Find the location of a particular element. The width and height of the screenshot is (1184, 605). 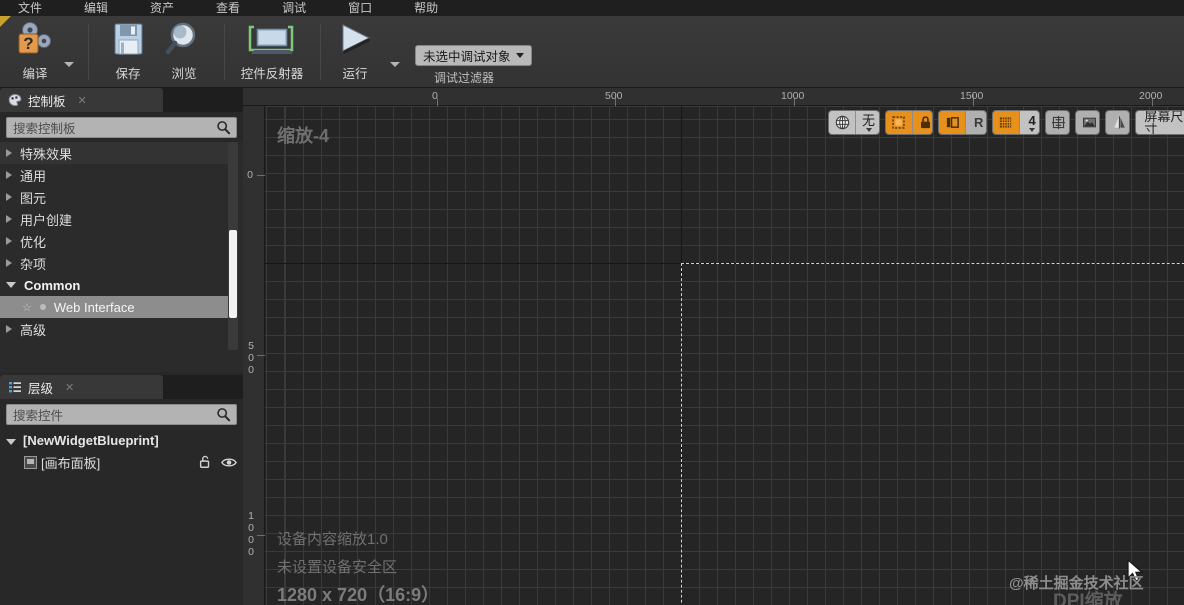

palette-item-user-created: 用户创建 is located at coordinates (121, 219).